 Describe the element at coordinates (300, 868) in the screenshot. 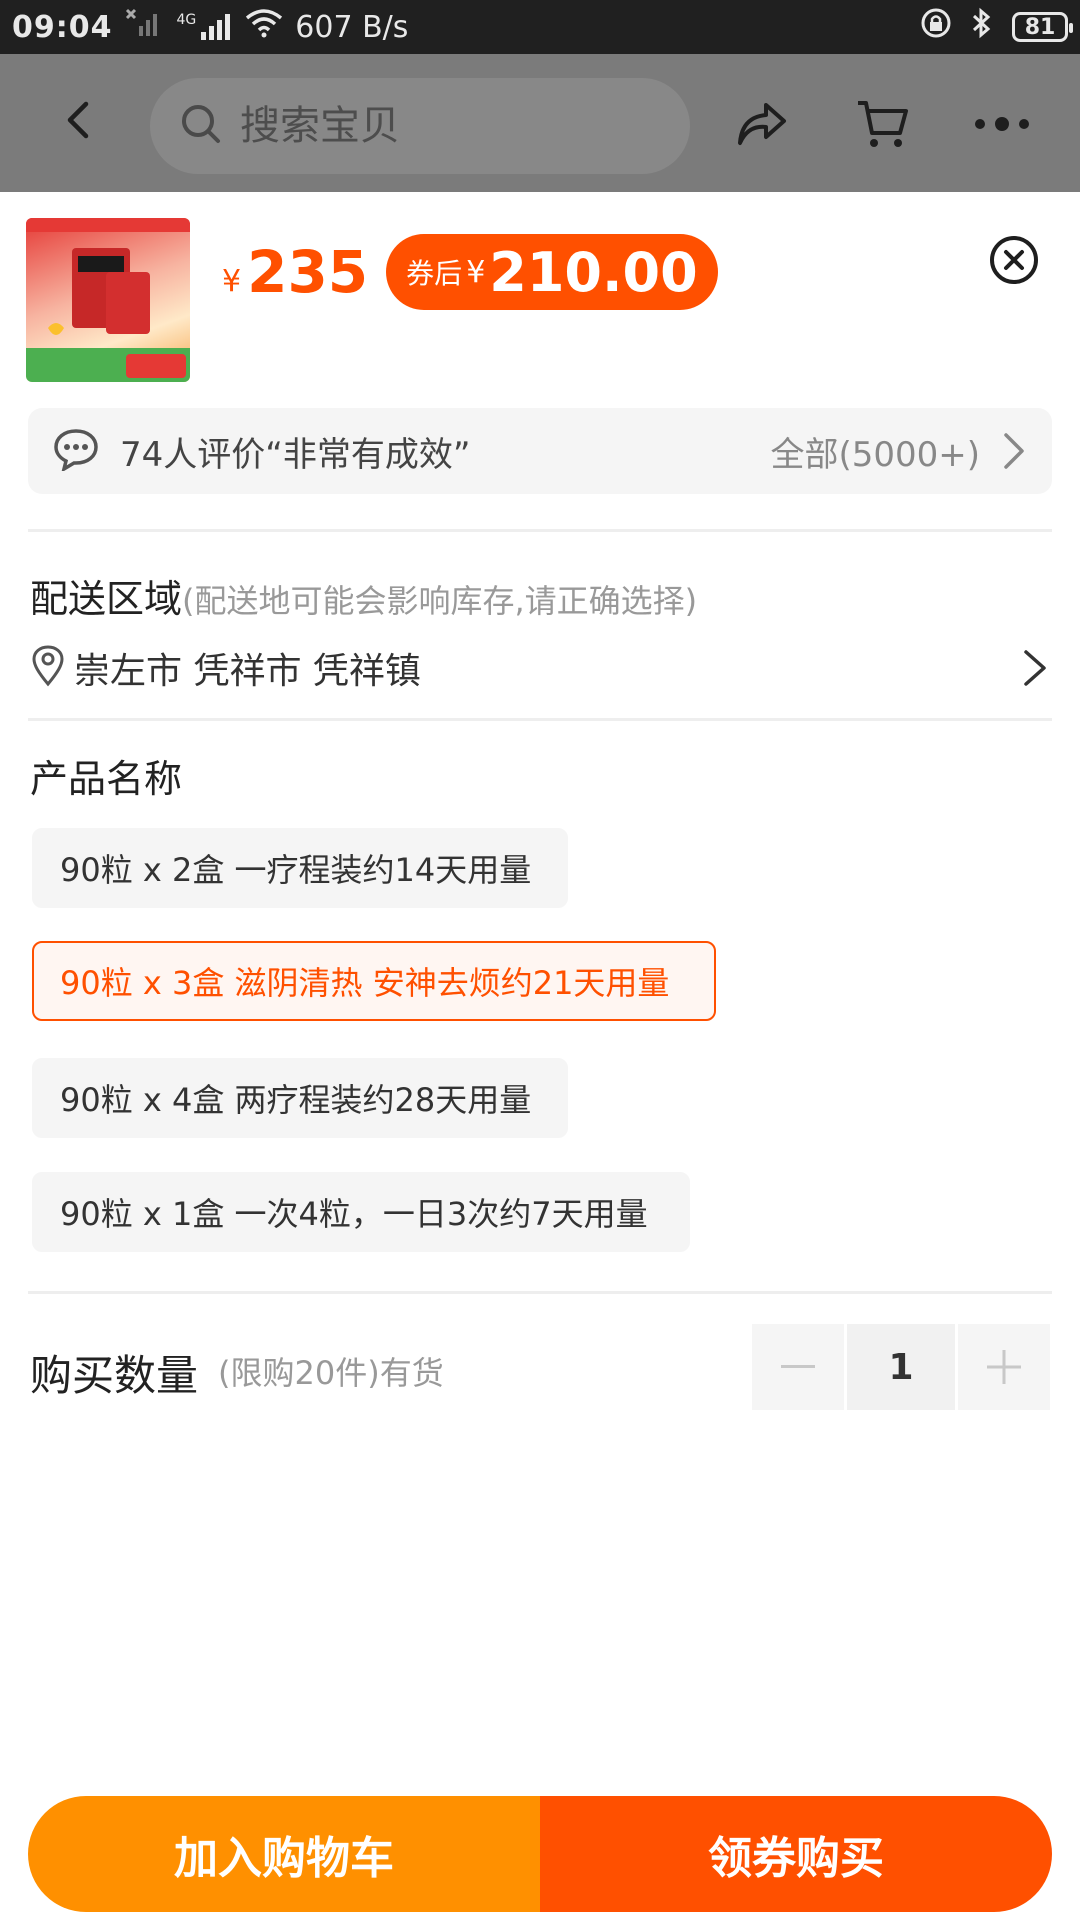

I see `option-90x2: 90粒 x 2盒 一疗程装约14天用量` at that location.